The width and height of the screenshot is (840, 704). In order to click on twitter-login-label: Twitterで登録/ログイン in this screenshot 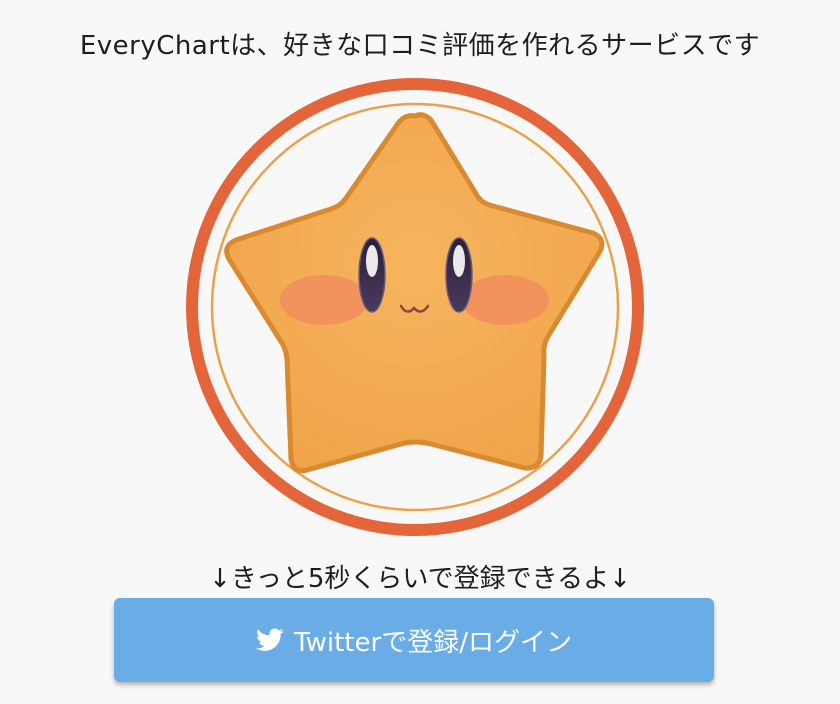, I will do `click(433, 642)`.